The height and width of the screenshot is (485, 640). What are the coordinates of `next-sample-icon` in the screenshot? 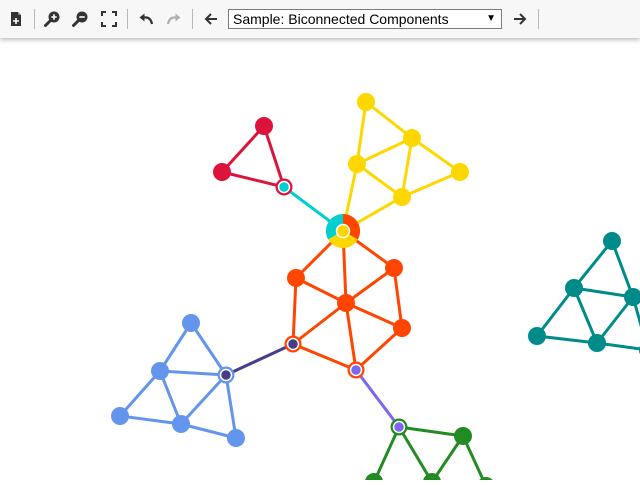 It's located at (520, 19).